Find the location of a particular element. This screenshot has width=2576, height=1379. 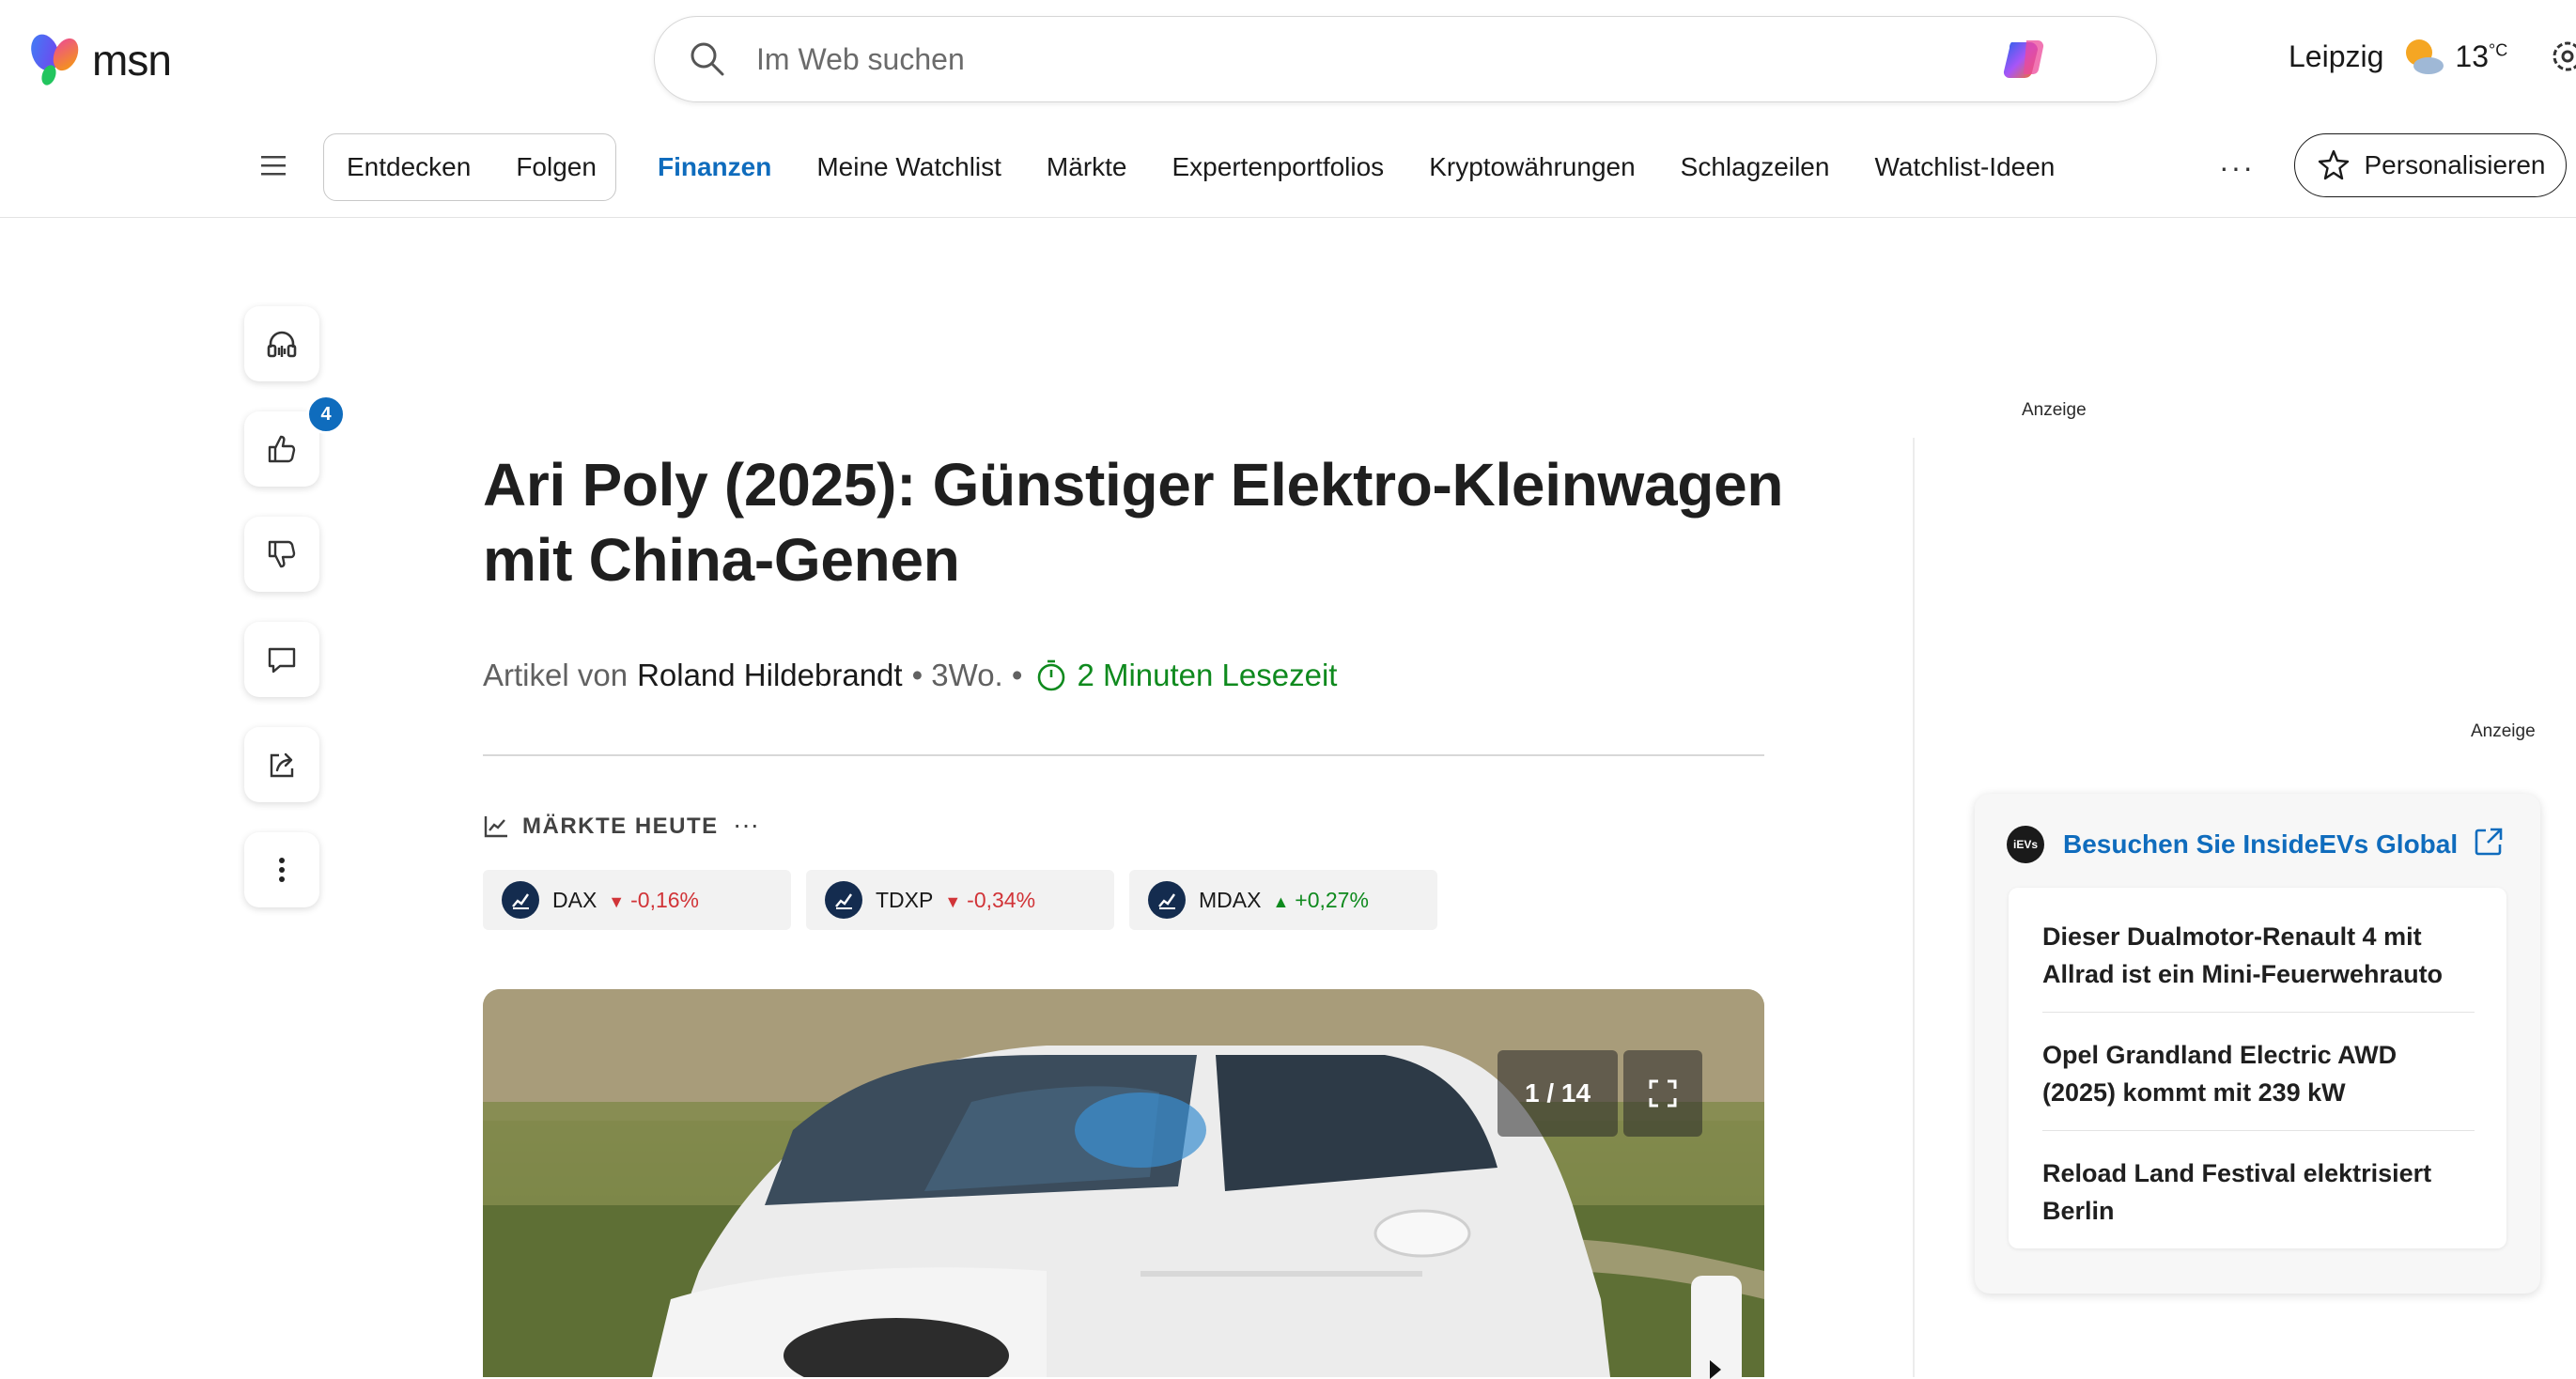

stopwatch-icon is located at coordinates (1051, 675).